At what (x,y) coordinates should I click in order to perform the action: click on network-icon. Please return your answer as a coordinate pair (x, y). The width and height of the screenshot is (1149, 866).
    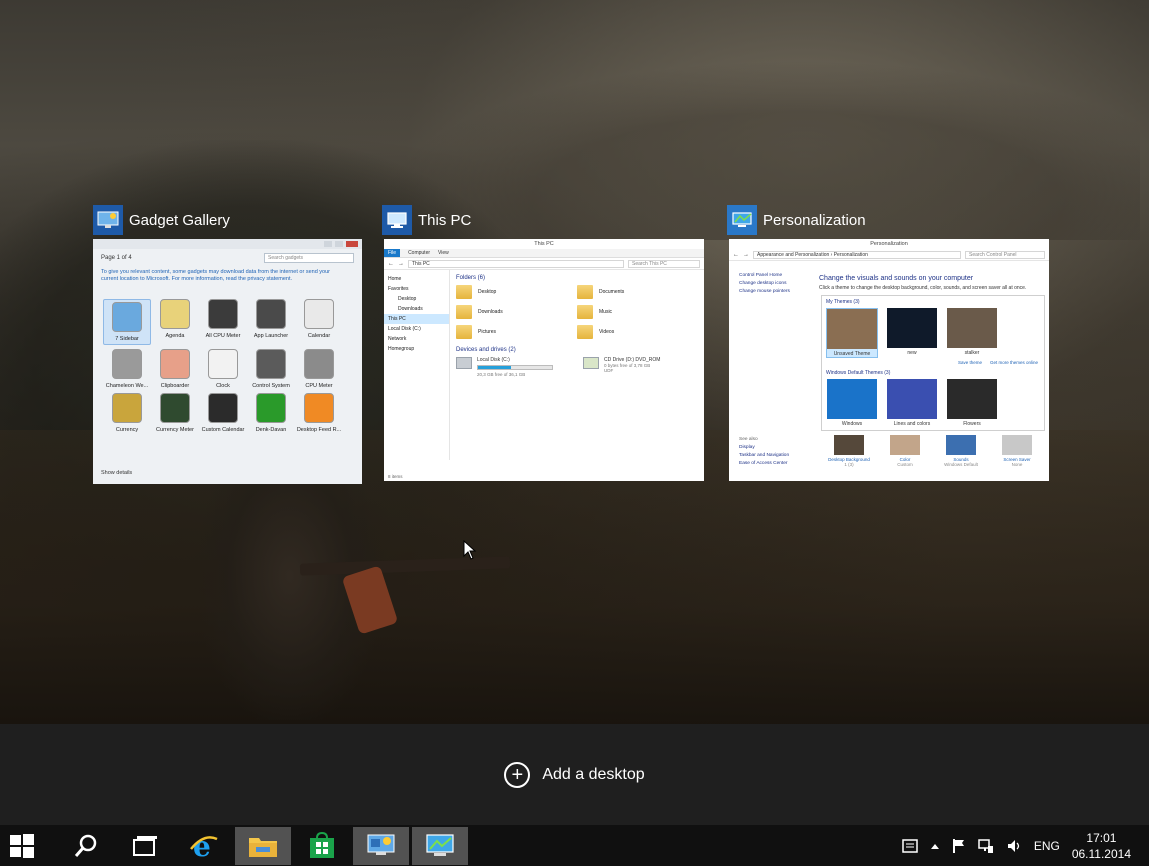
    Looking at the image, I should click on (986, 846).